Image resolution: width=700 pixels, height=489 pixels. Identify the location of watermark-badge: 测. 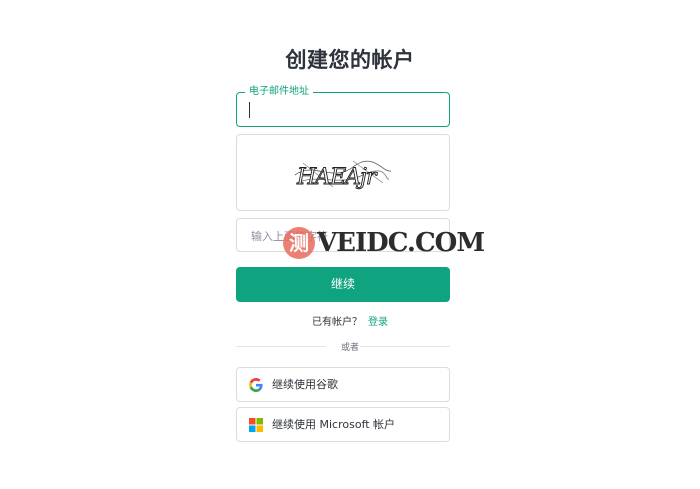
(299, 243).